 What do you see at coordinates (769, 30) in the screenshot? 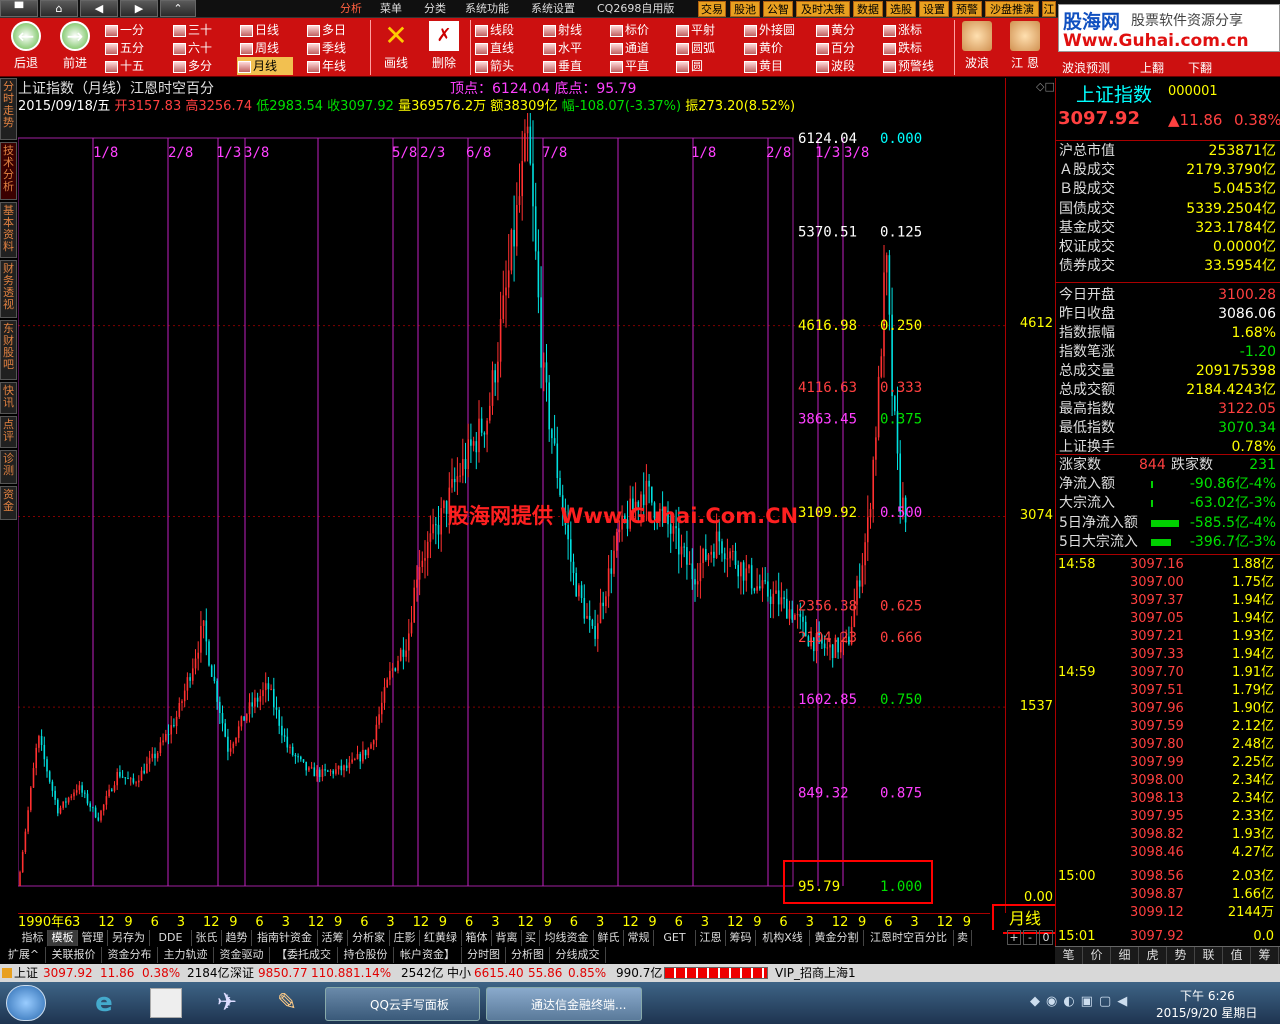
I see `tool-circumcircle: 外接圆` at bounding box center [769, 30].